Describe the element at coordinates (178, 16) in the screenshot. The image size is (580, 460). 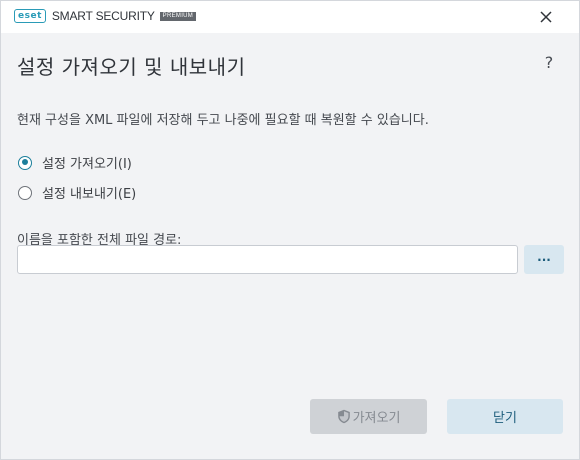
I see `product-edition-badge: PREMIUM` at that location.